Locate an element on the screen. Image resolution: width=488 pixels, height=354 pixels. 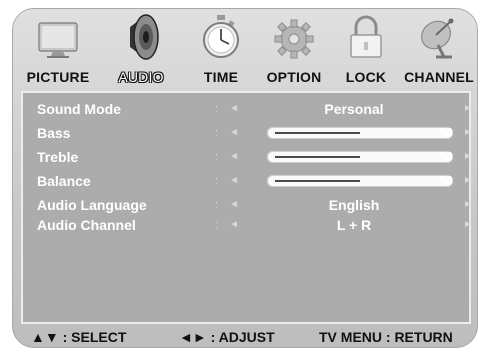
setting-value: Personal is located at coordinates (354, 109).